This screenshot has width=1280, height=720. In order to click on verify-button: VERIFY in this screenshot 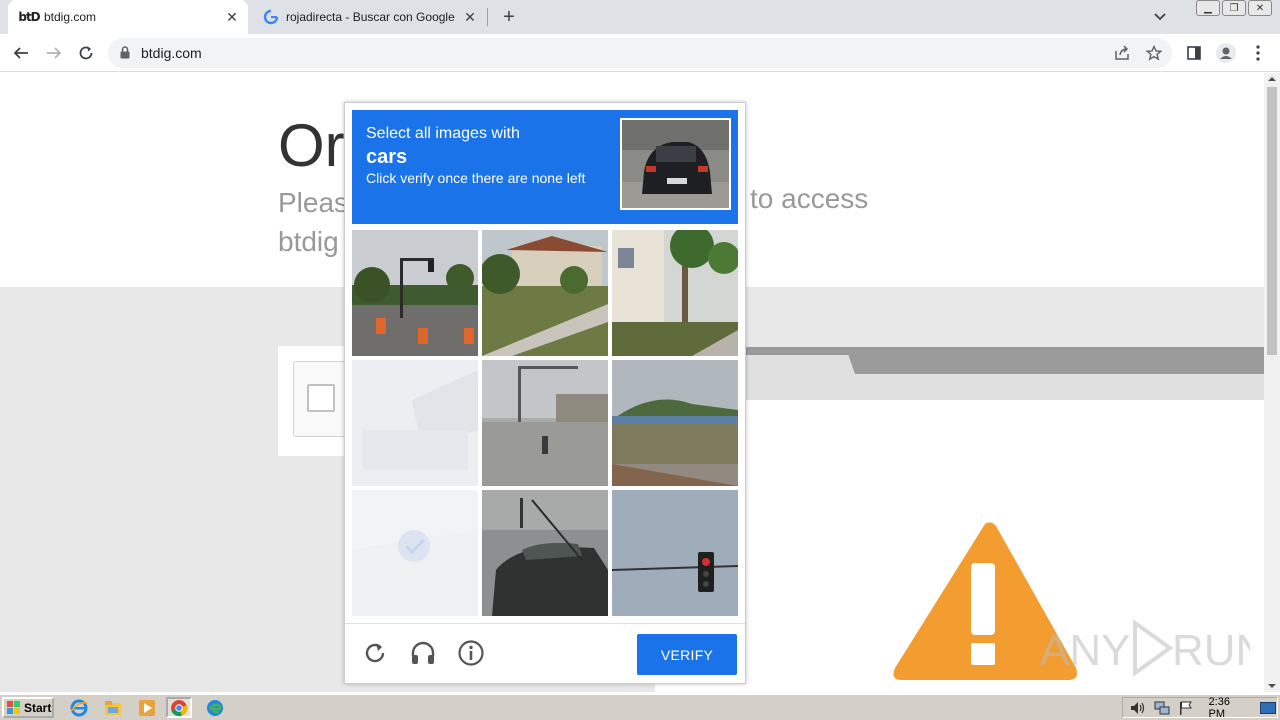, I will do `click(687, 654)`.